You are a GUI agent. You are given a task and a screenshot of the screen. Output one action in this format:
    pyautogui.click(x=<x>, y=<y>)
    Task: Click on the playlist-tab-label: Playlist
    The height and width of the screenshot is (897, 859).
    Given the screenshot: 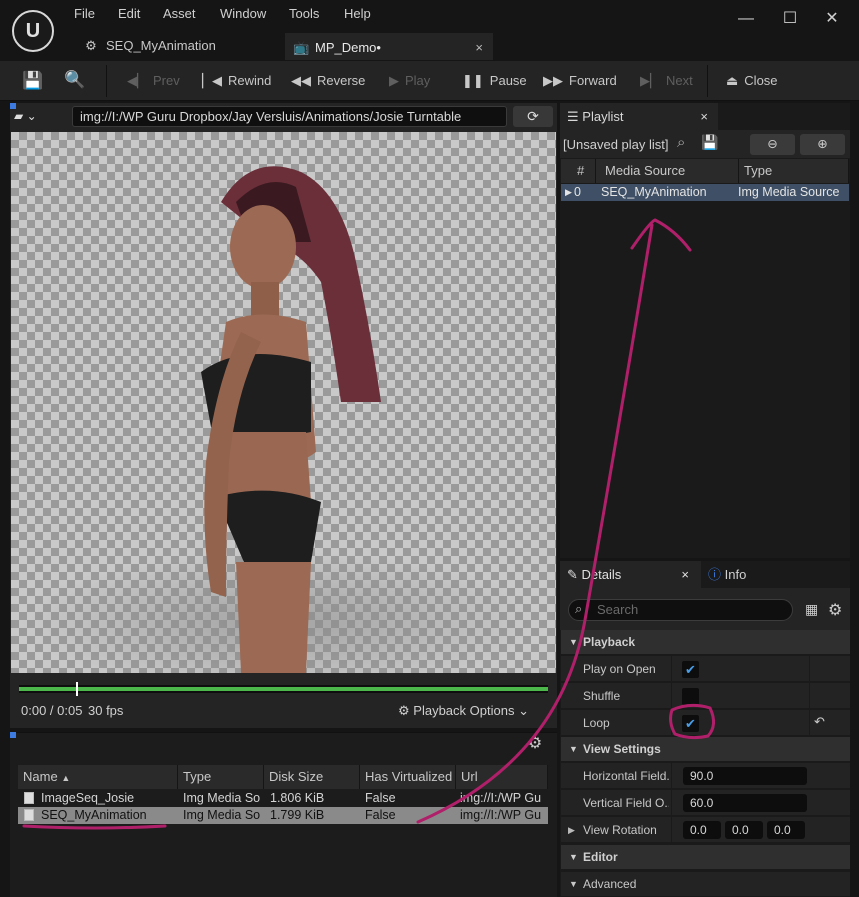 What is the action you would take?
    pyautogui.click(x=603, y=116)
    